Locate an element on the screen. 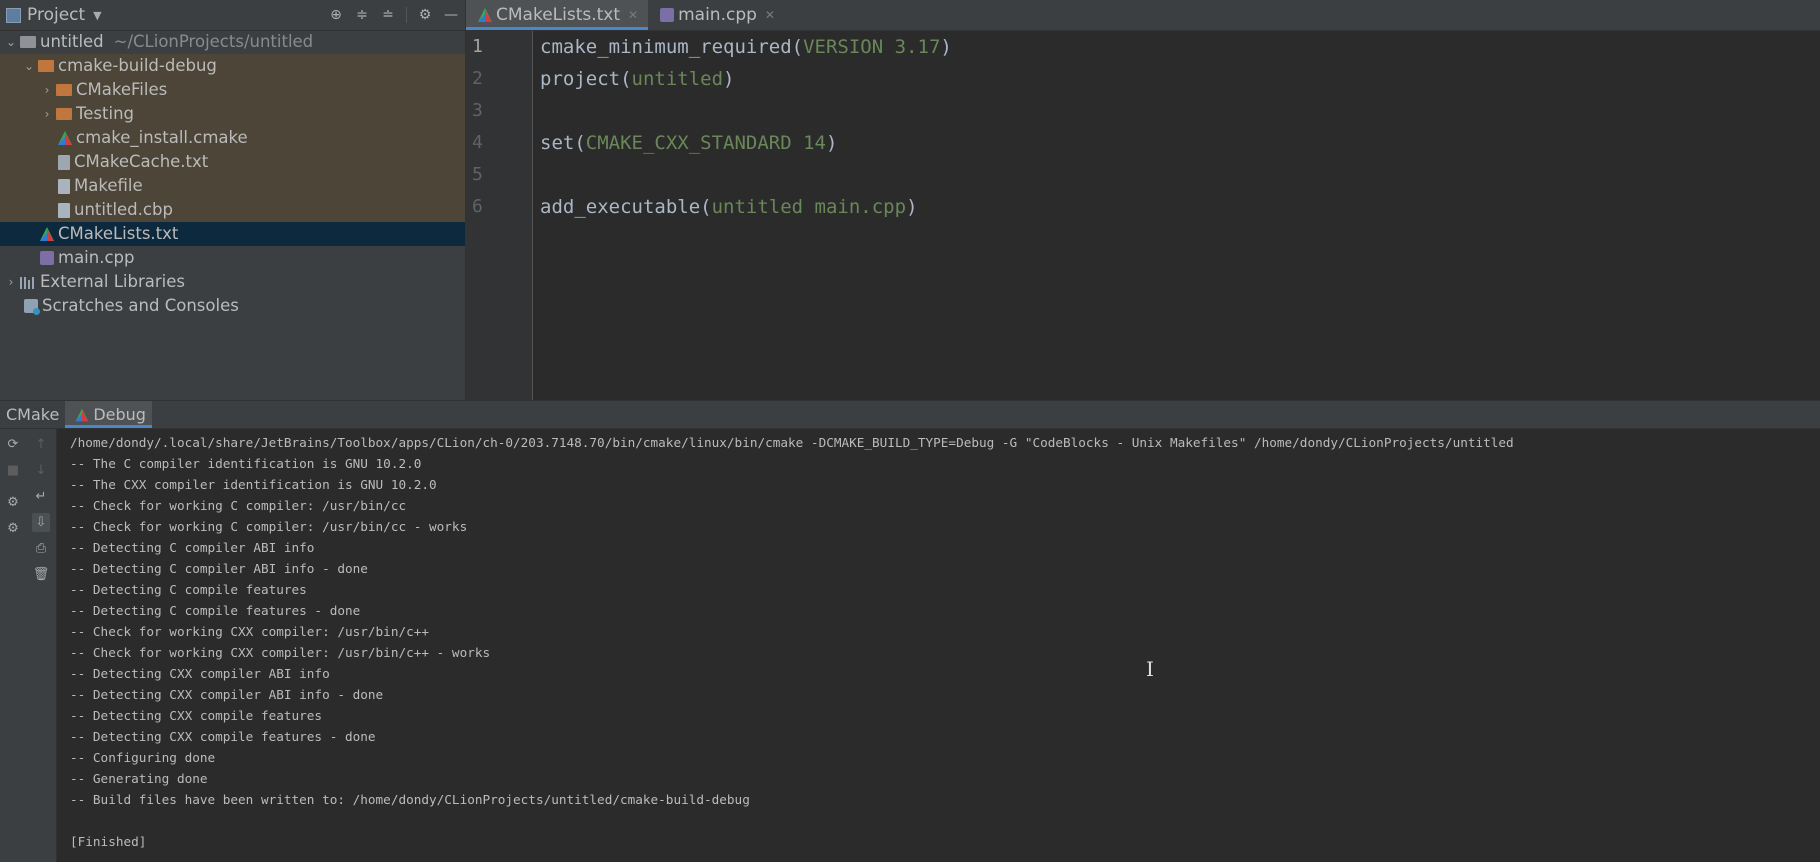  tree-item-makefile: Makefile is located at coordinates (232, 186).